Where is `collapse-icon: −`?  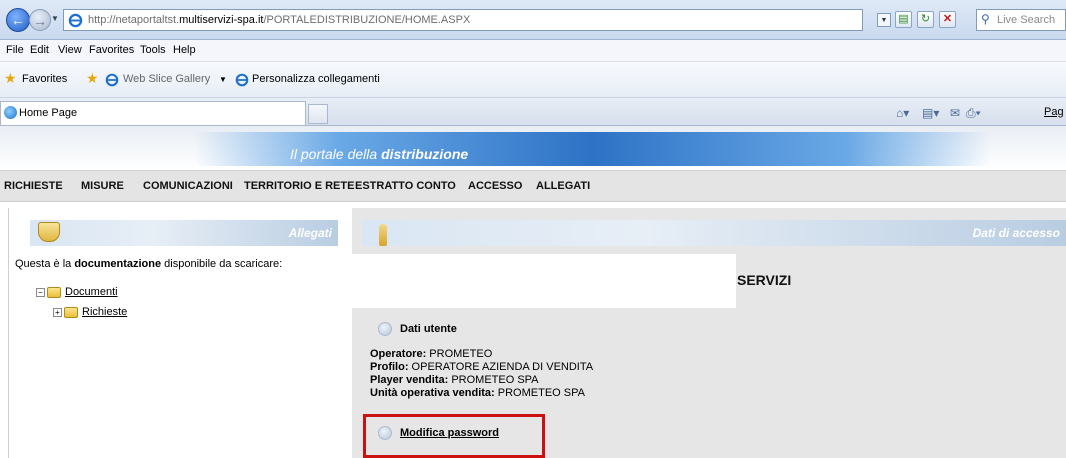 collapse-icon: − is located at coordinates (40, 292).